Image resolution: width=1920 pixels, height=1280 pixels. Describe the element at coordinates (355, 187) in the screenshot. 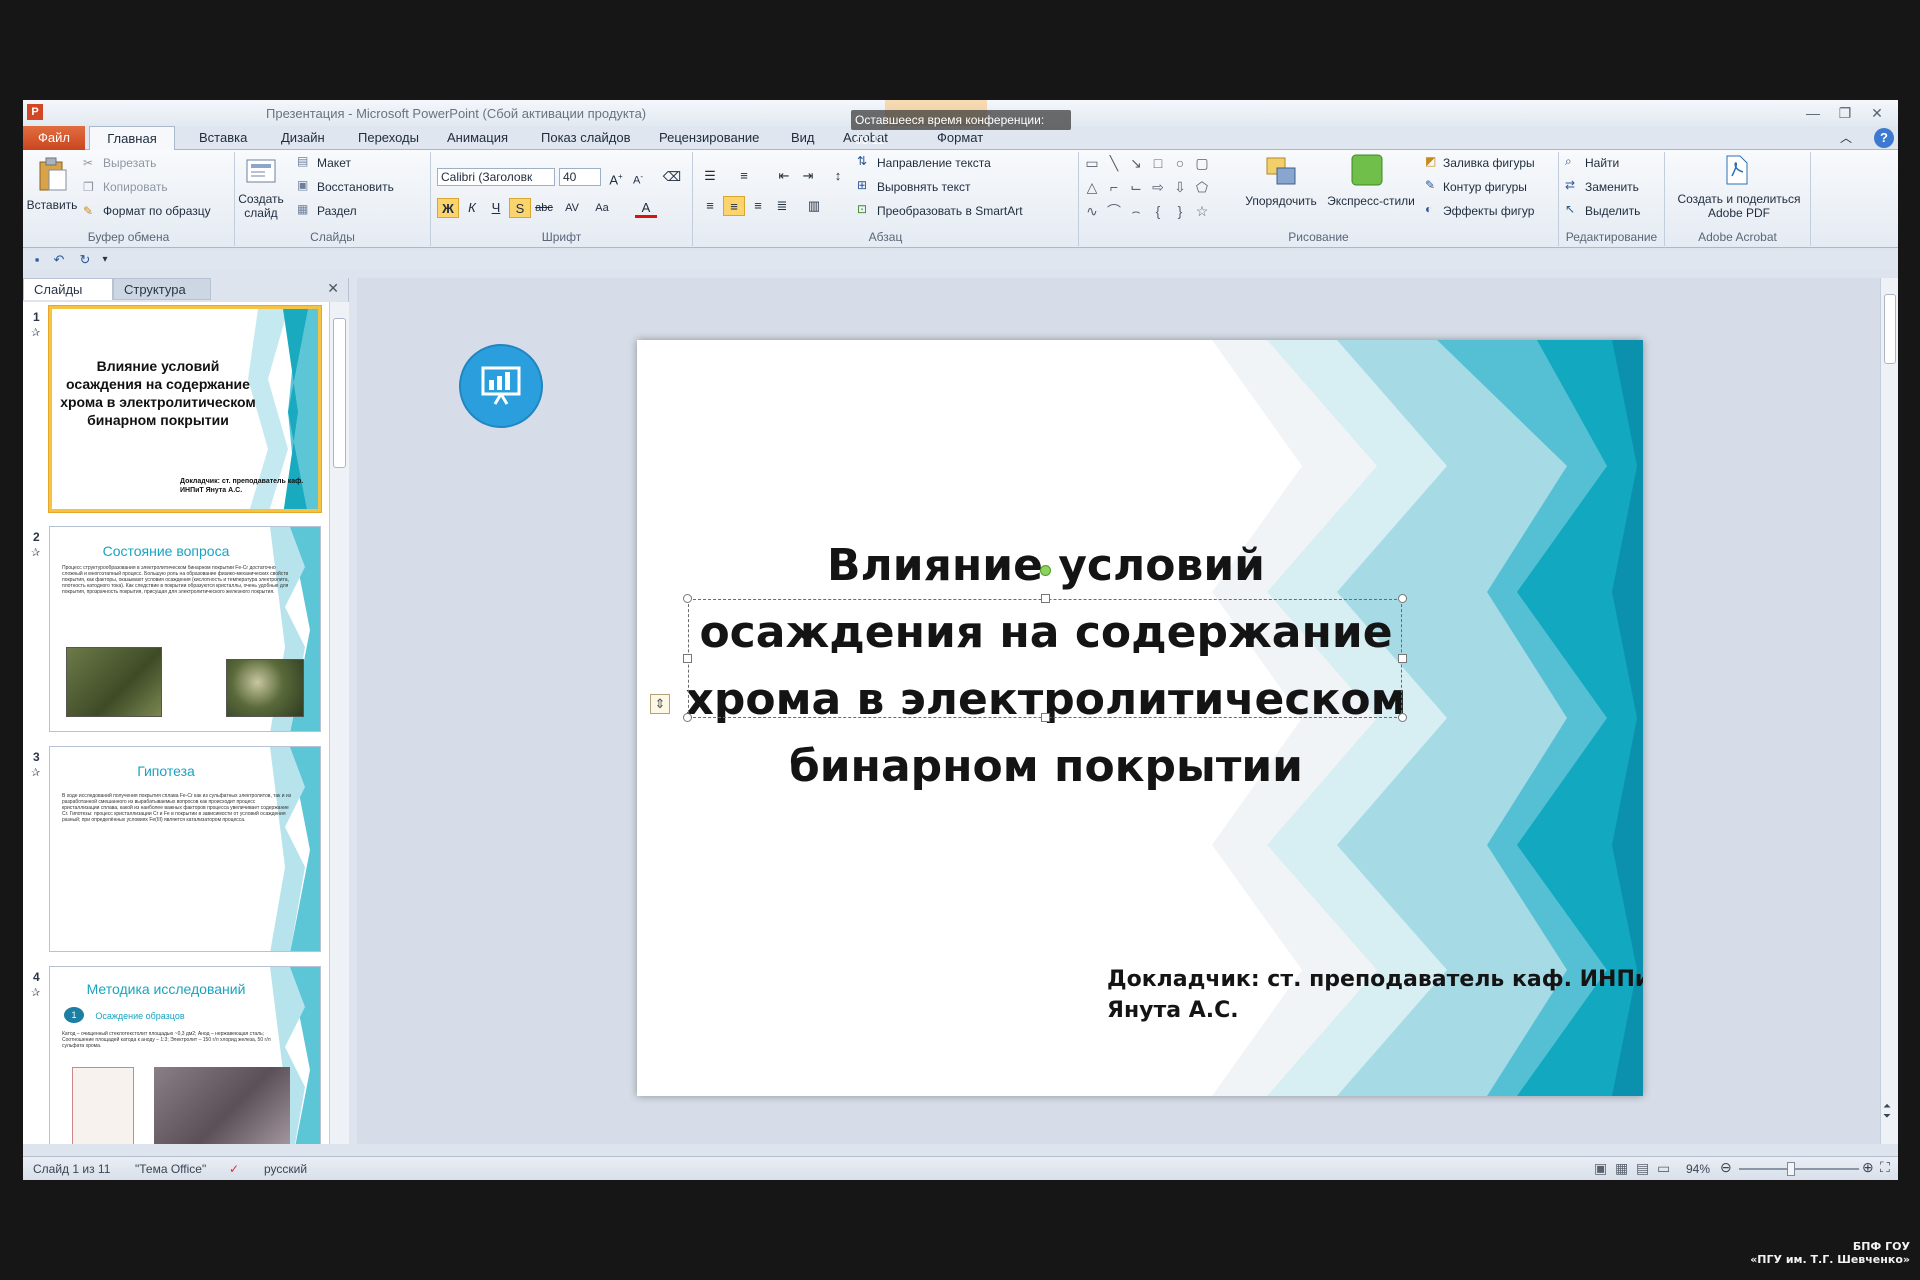

I see `reset-button: Восстановить` at that location.